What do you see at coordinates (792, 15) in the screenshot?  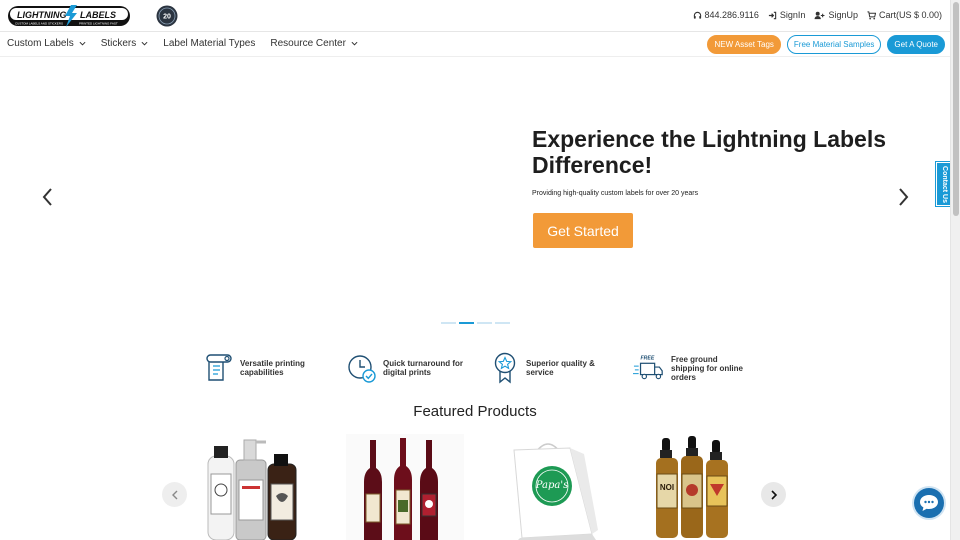 I see `signin-label: SignIn` at bounding box center [792, 15].